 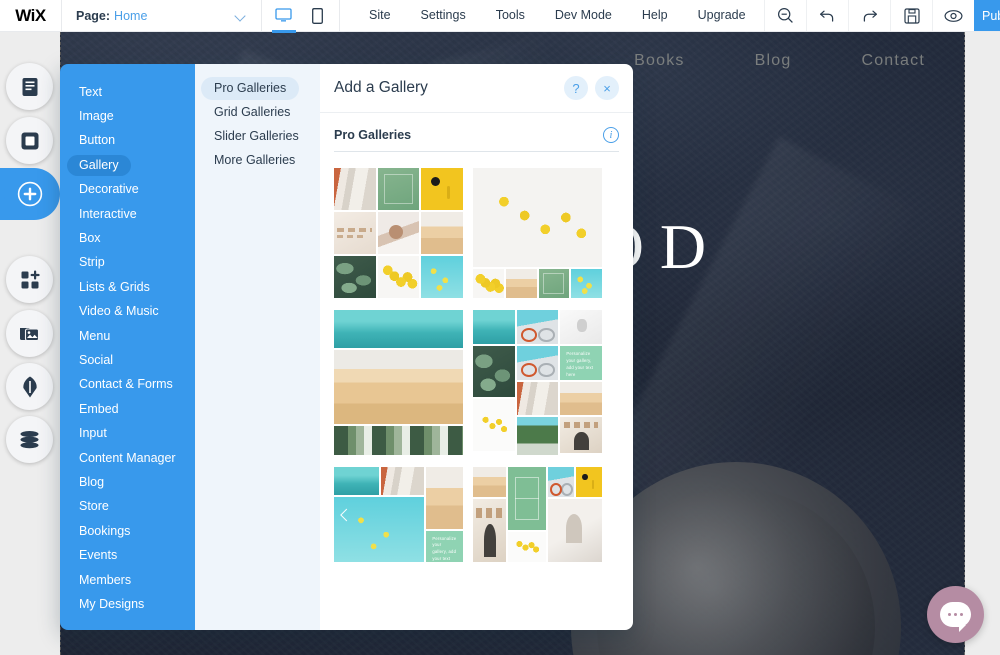 What do you see at coordinates (127, 312) in the screenshot?
I see `category-item-video-music: Video & Music` at bounding box center [127, 312].